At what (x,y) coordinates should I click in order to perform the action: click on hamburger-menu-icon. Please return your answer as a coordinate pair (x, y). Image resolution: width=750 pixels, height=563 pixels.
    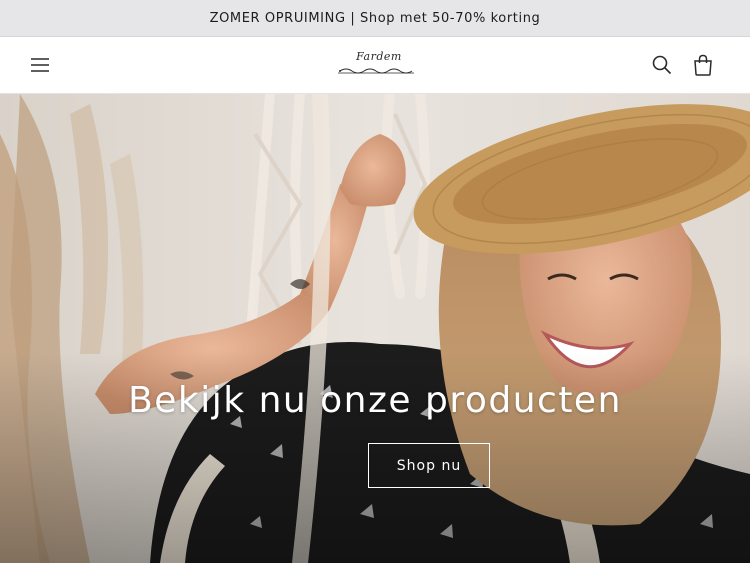
    Looking at the image, I should click on (40, 65).